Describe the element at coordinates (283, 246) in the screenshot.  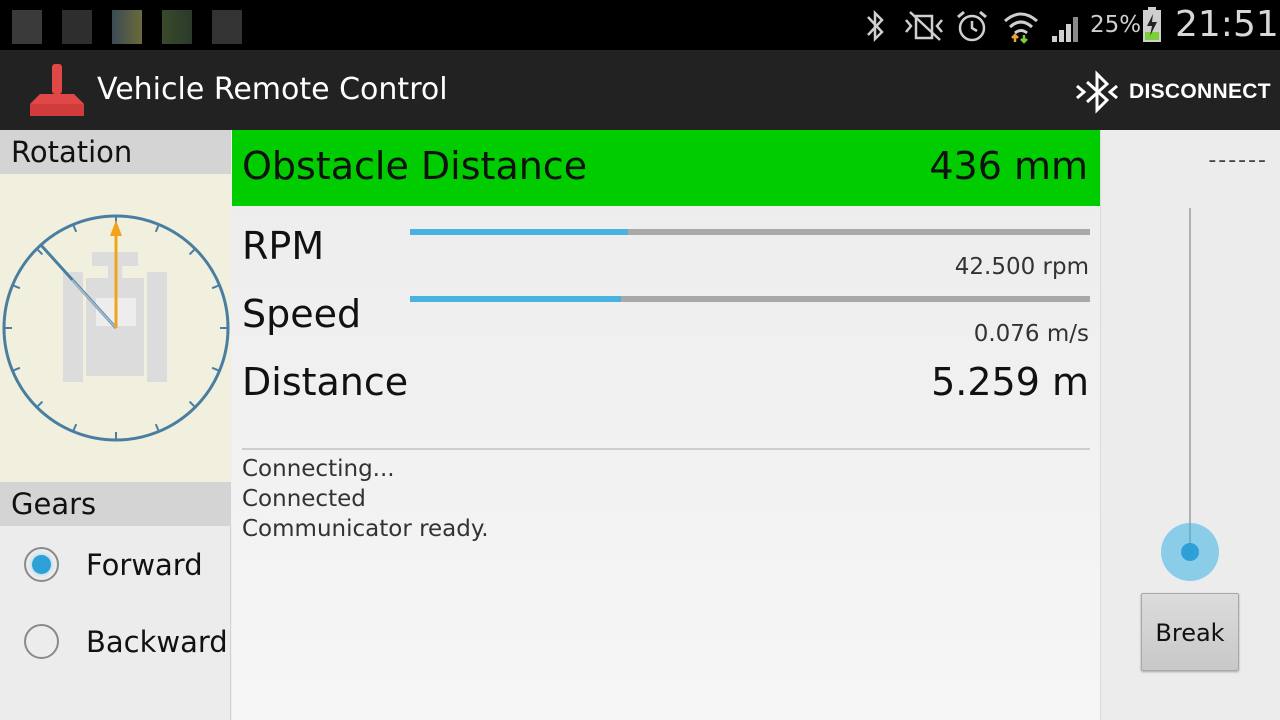
I see `rpm-label: RPM` at that location.